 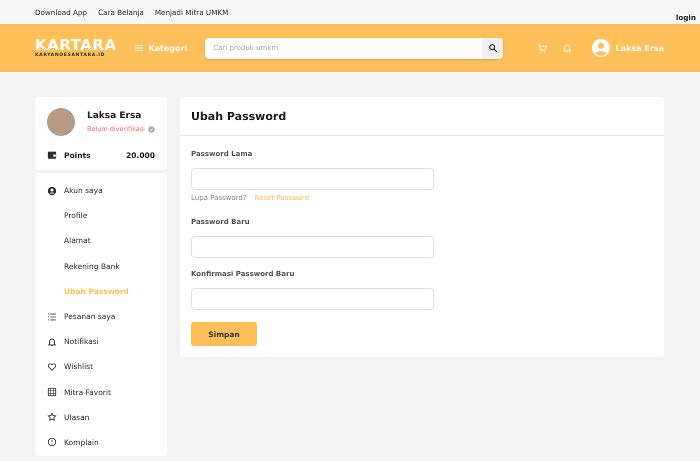 What do you see at coordinates (52, 191) in the screenshot?
I see `account-icon` at bounding box center [52, 191].